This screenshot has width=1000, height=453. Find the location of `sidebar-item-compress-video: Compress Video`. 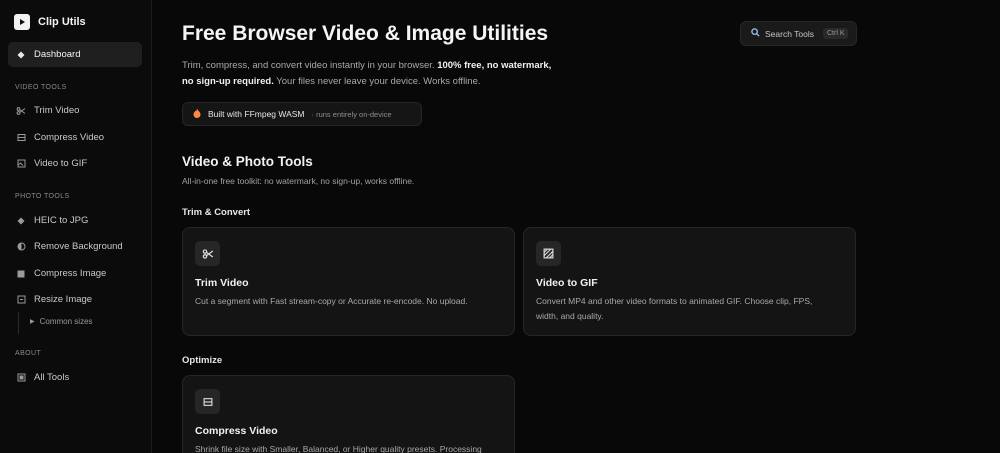

sidebar-item-compress-video: Compress Video is located at coordinates (75, 137).